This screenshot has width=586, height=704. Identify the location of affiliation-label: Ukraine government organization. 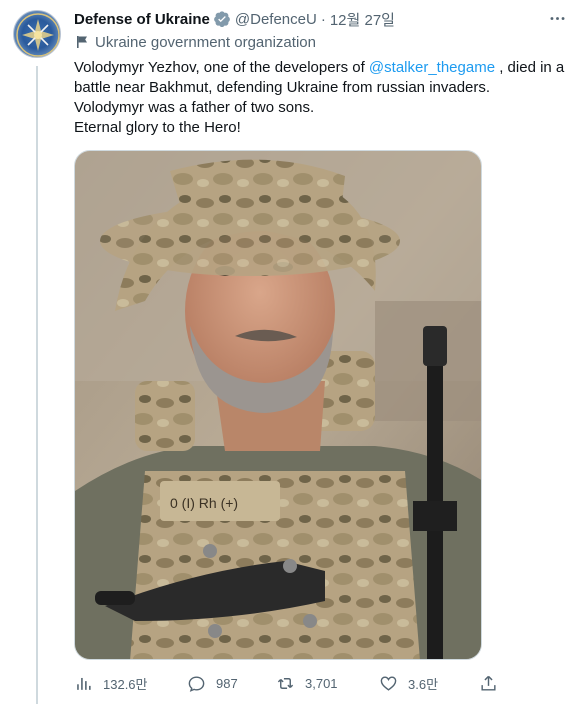
(195, 42).